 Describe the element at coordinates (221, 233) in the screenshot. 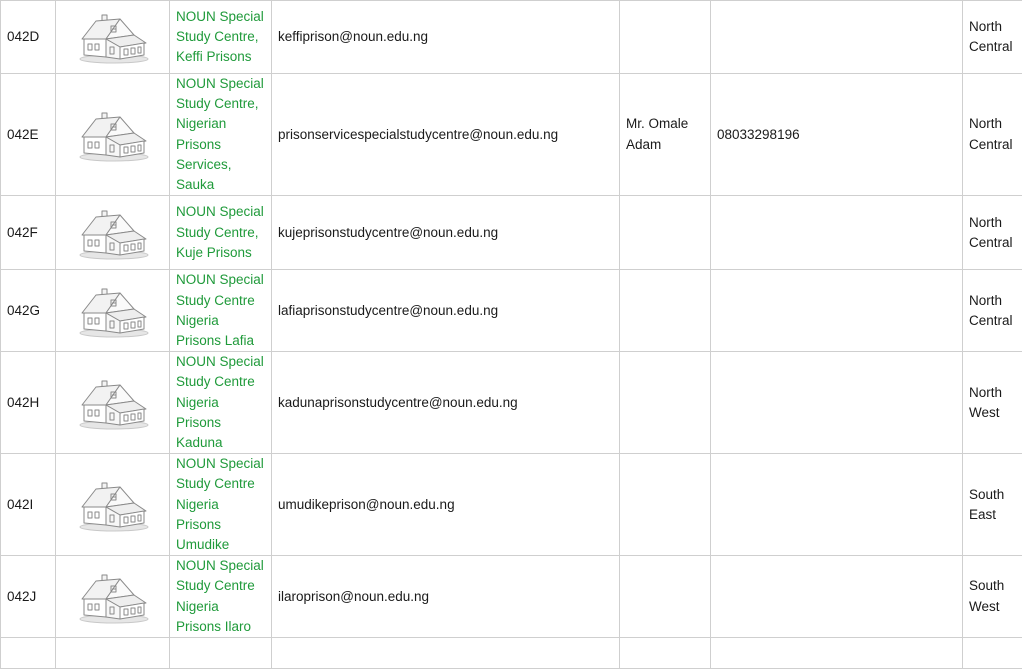

I see `centre-name: NOUN Special Study Centre, Kuje Prisons` at that location.